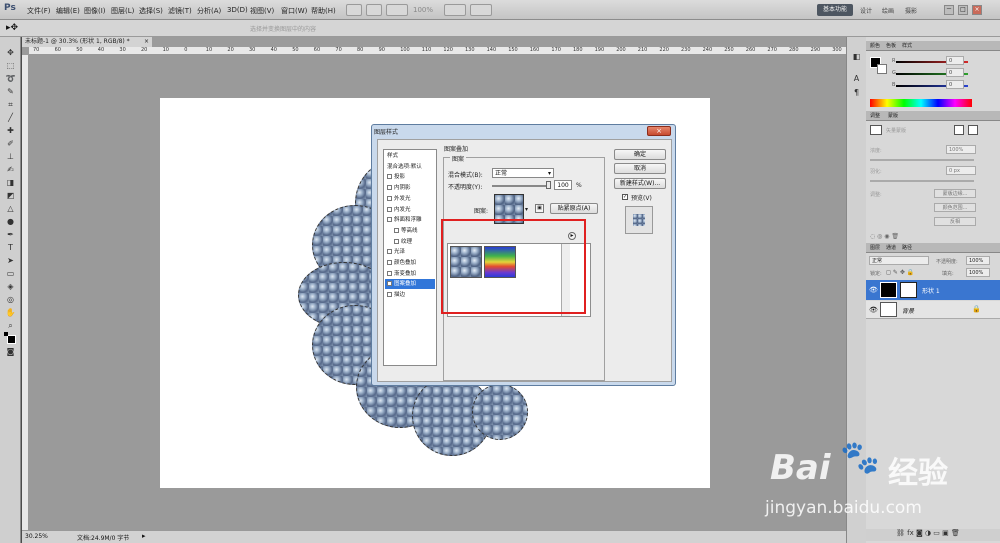  I want to click on style-item: 内阴影, so click(410, 188).